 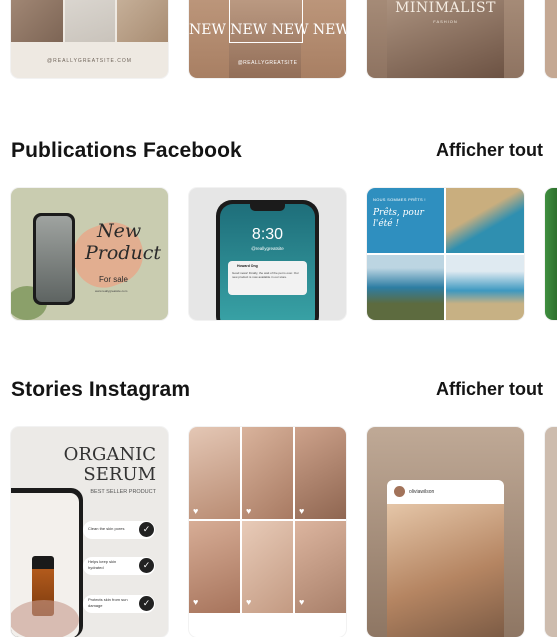 I want to click on tile-caption: @REALLYGREATSITE.COM, so click(x=89, y=61).